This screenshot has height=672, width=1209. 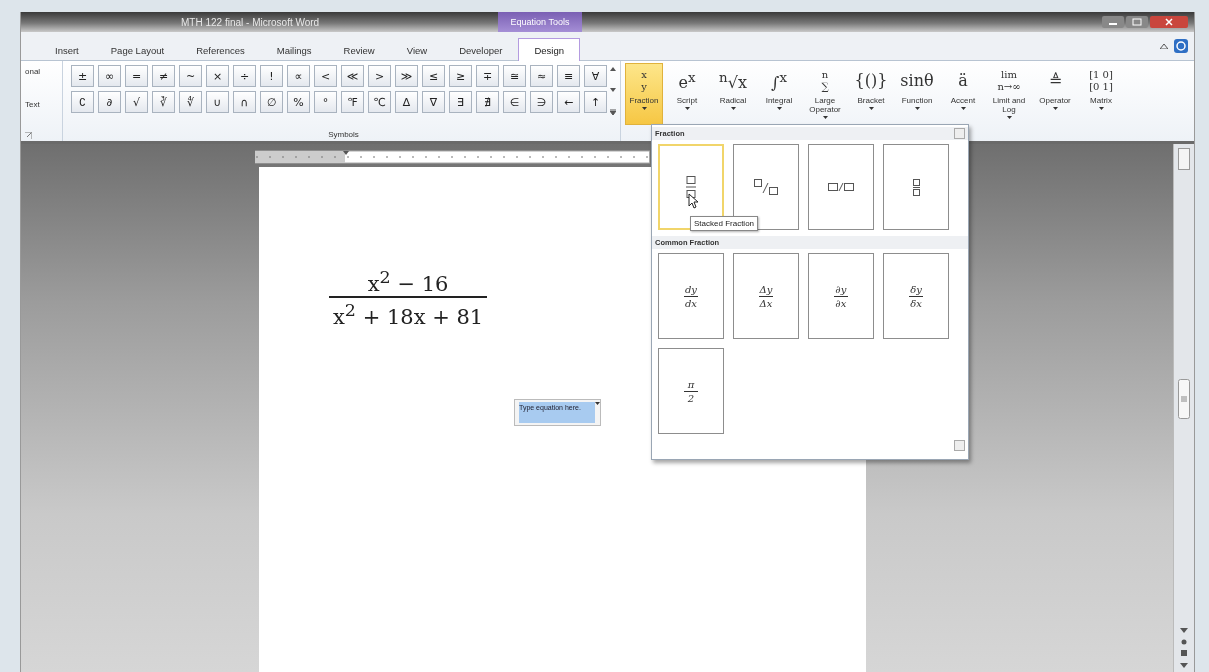 I want to click on structure-button: sinθ Function, so click(x=917, y=94).